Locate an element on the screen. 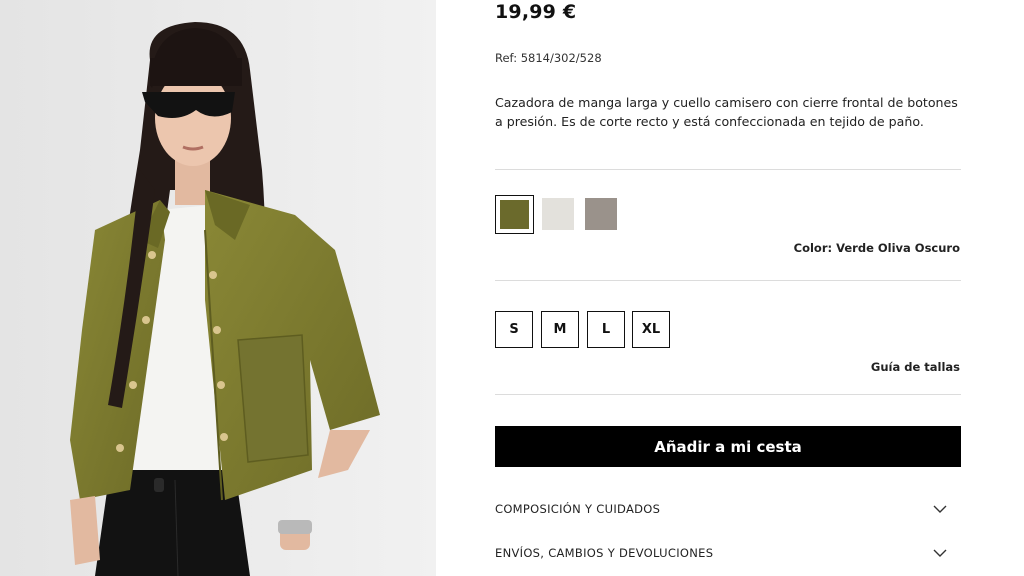  add-to-cart-button: Añadir a mi cesta is located at coordinates (728, 446).